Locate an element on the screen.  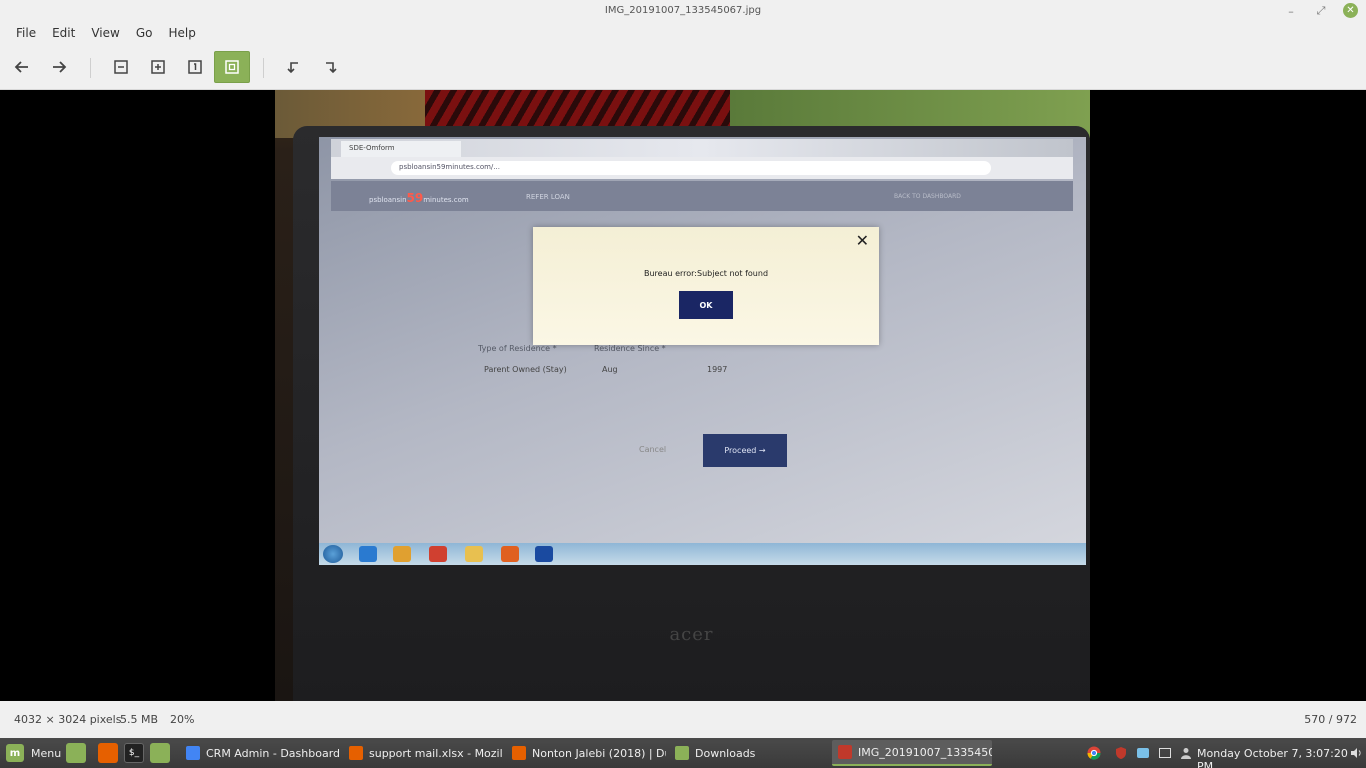
maximize-icon: ⤢ is located at coordinates (1321, 11).